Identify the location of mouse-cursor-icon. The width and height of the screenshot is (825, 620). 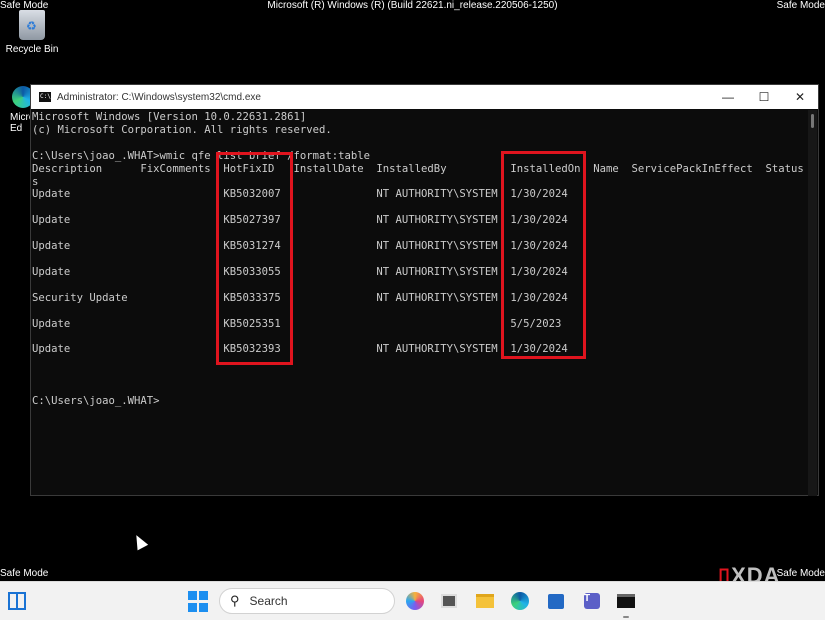
(140, 541).